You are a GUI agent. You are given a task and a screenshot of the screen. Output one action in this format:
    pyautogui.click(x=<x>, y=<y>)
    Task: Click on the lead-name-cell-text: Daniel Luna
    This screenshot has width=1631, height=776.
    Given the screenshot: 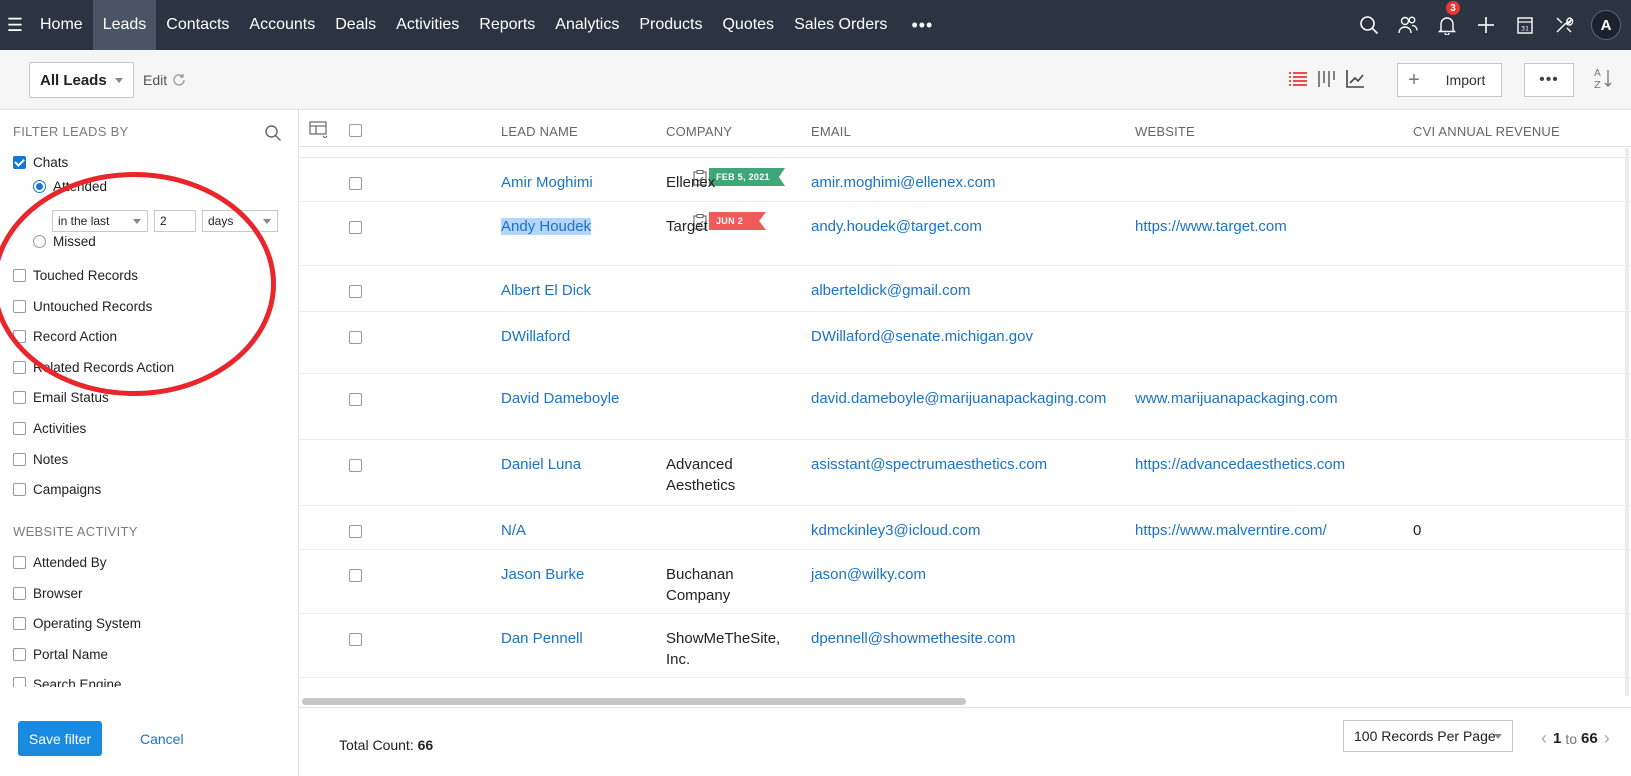 What is the action you would take?
    pyautogui.click(x=541, y=464)
    